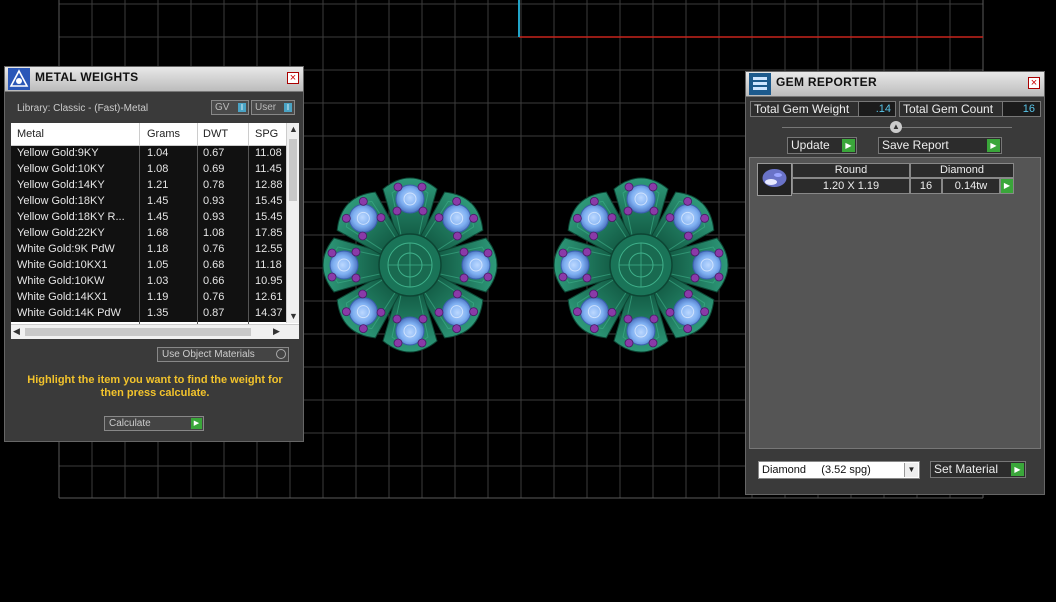 Image resolution: width=1056 pixels, height=602 pixels. What do you see at coordinates (978, 469) in the screenshot?
I see `set-material-button: Set Material ▶` at bounding box center [978, 469].